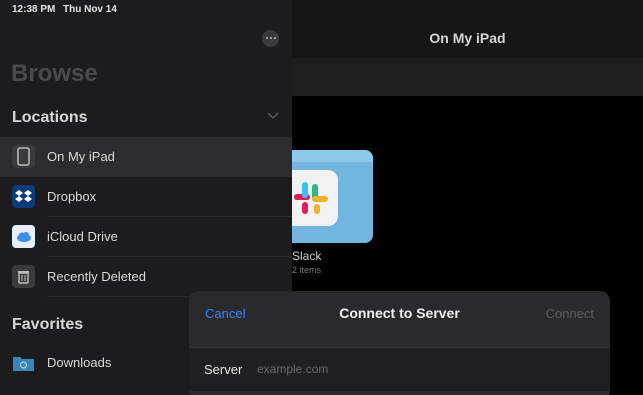 The height and width of the screenshot is (395, 643). I want to click on downloads-folder-icon, so click(23, 364).